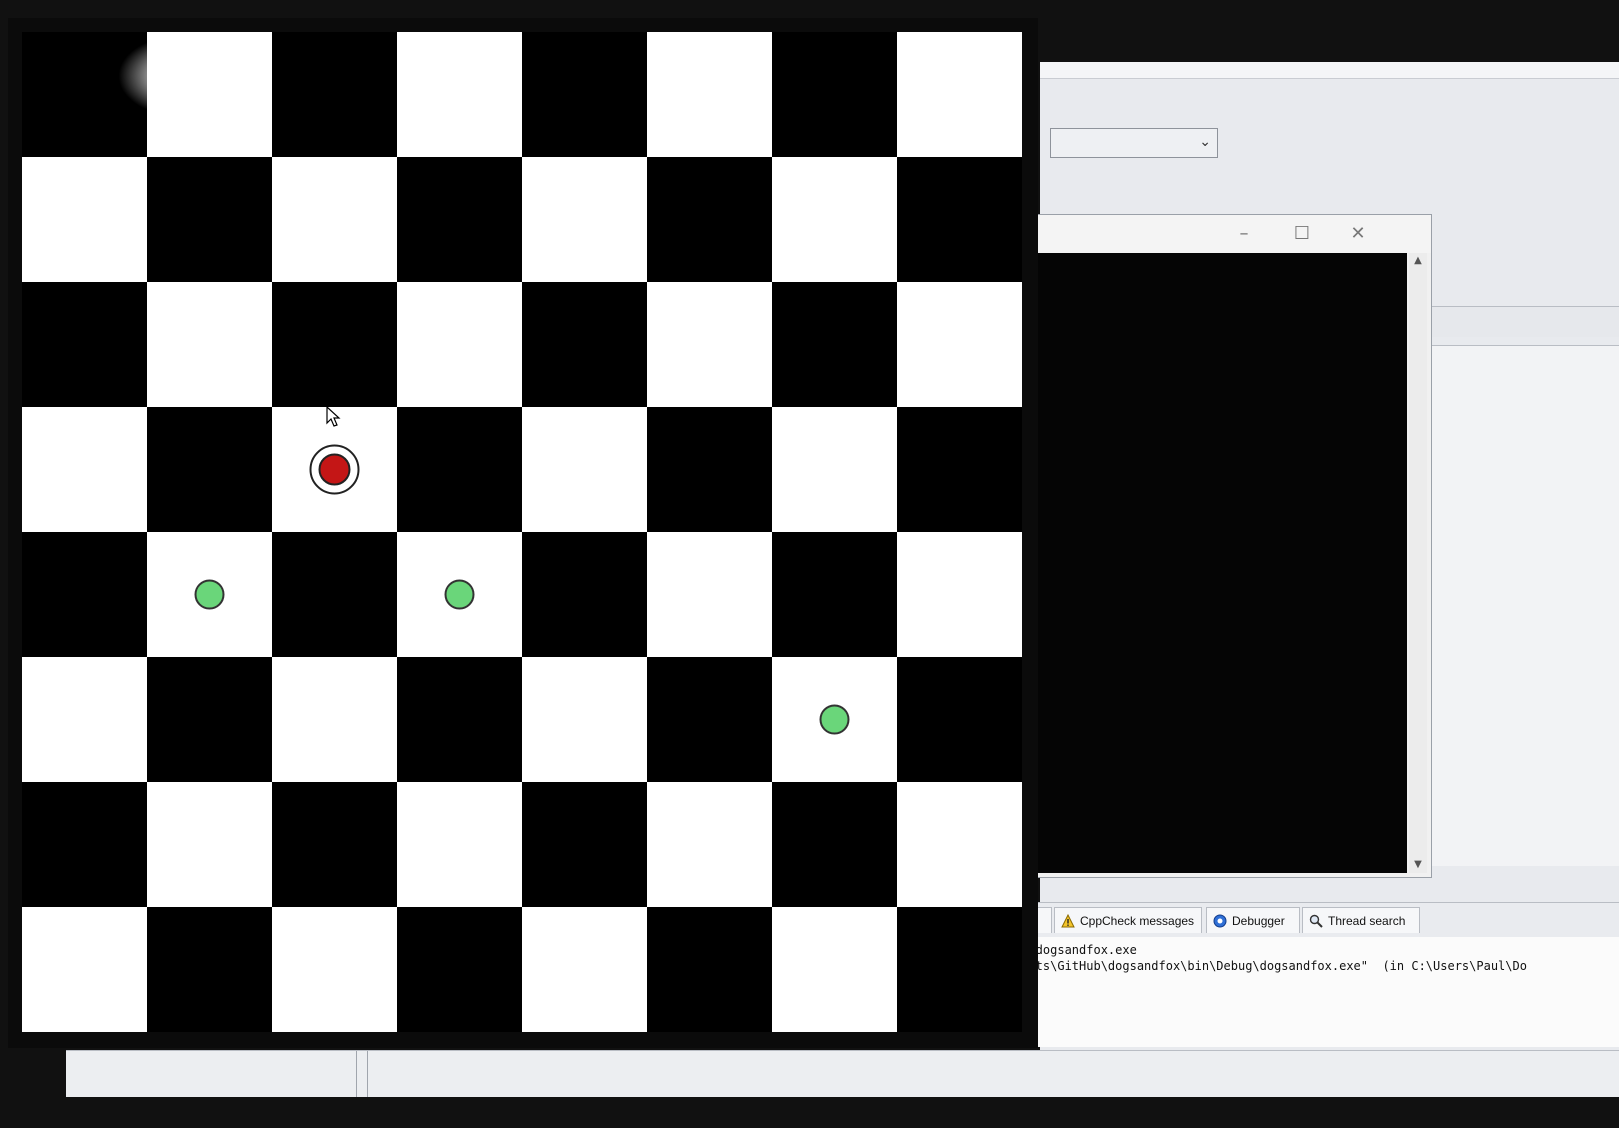 The width and height of the screenshot is (1619, 1128). I want to click on tab-debugger: Debugger, so click(1253, 920).